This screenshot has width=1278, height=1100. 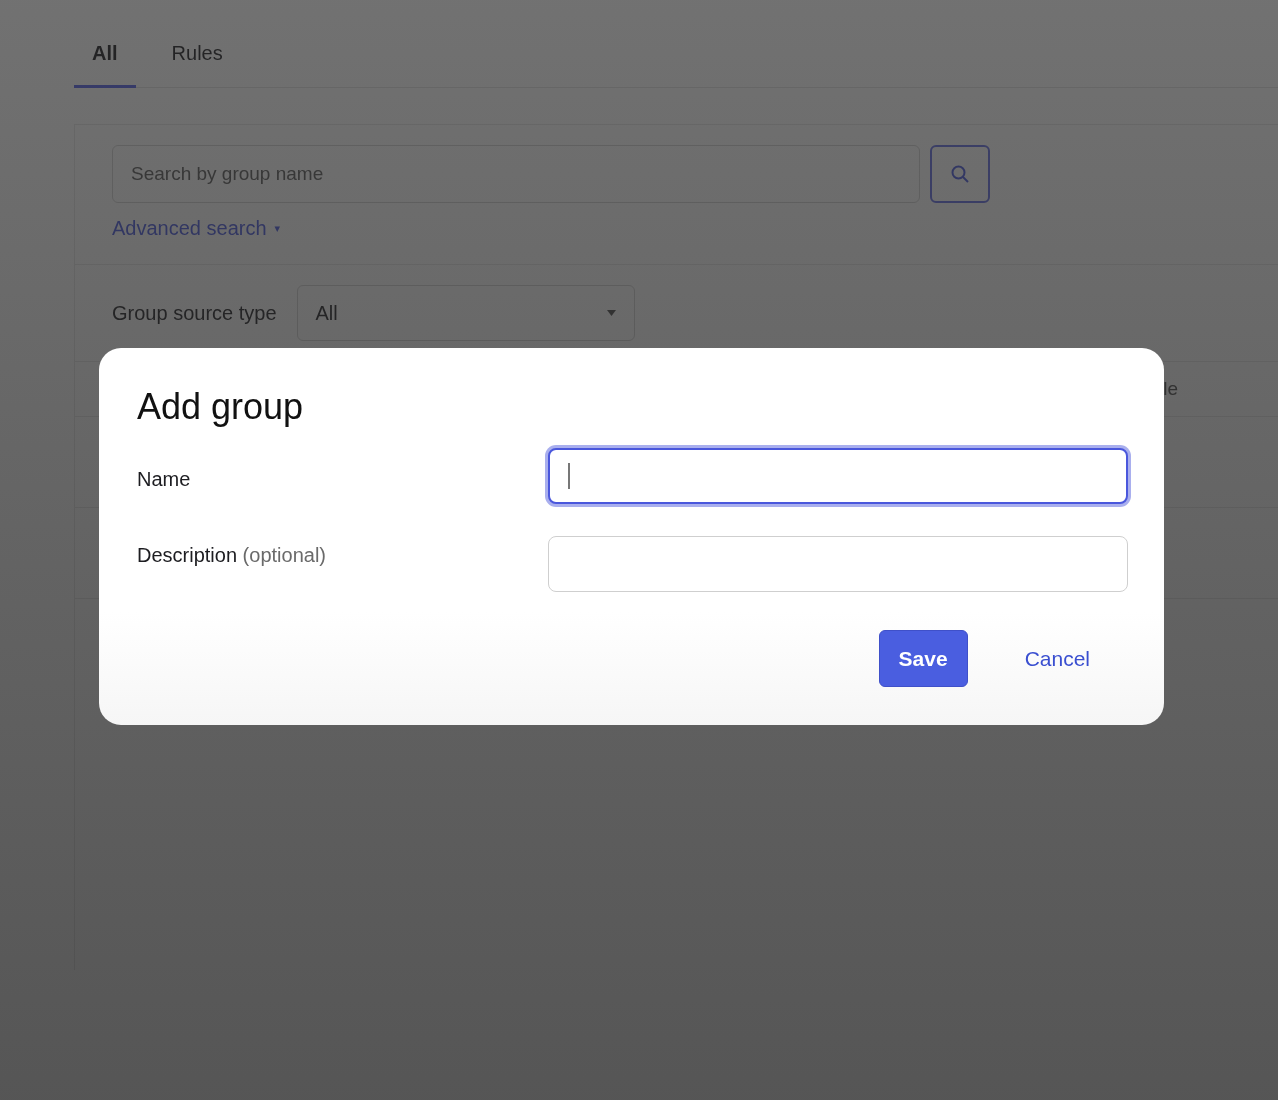 I want to click on tab: Rules, so click(x=197, y=61).